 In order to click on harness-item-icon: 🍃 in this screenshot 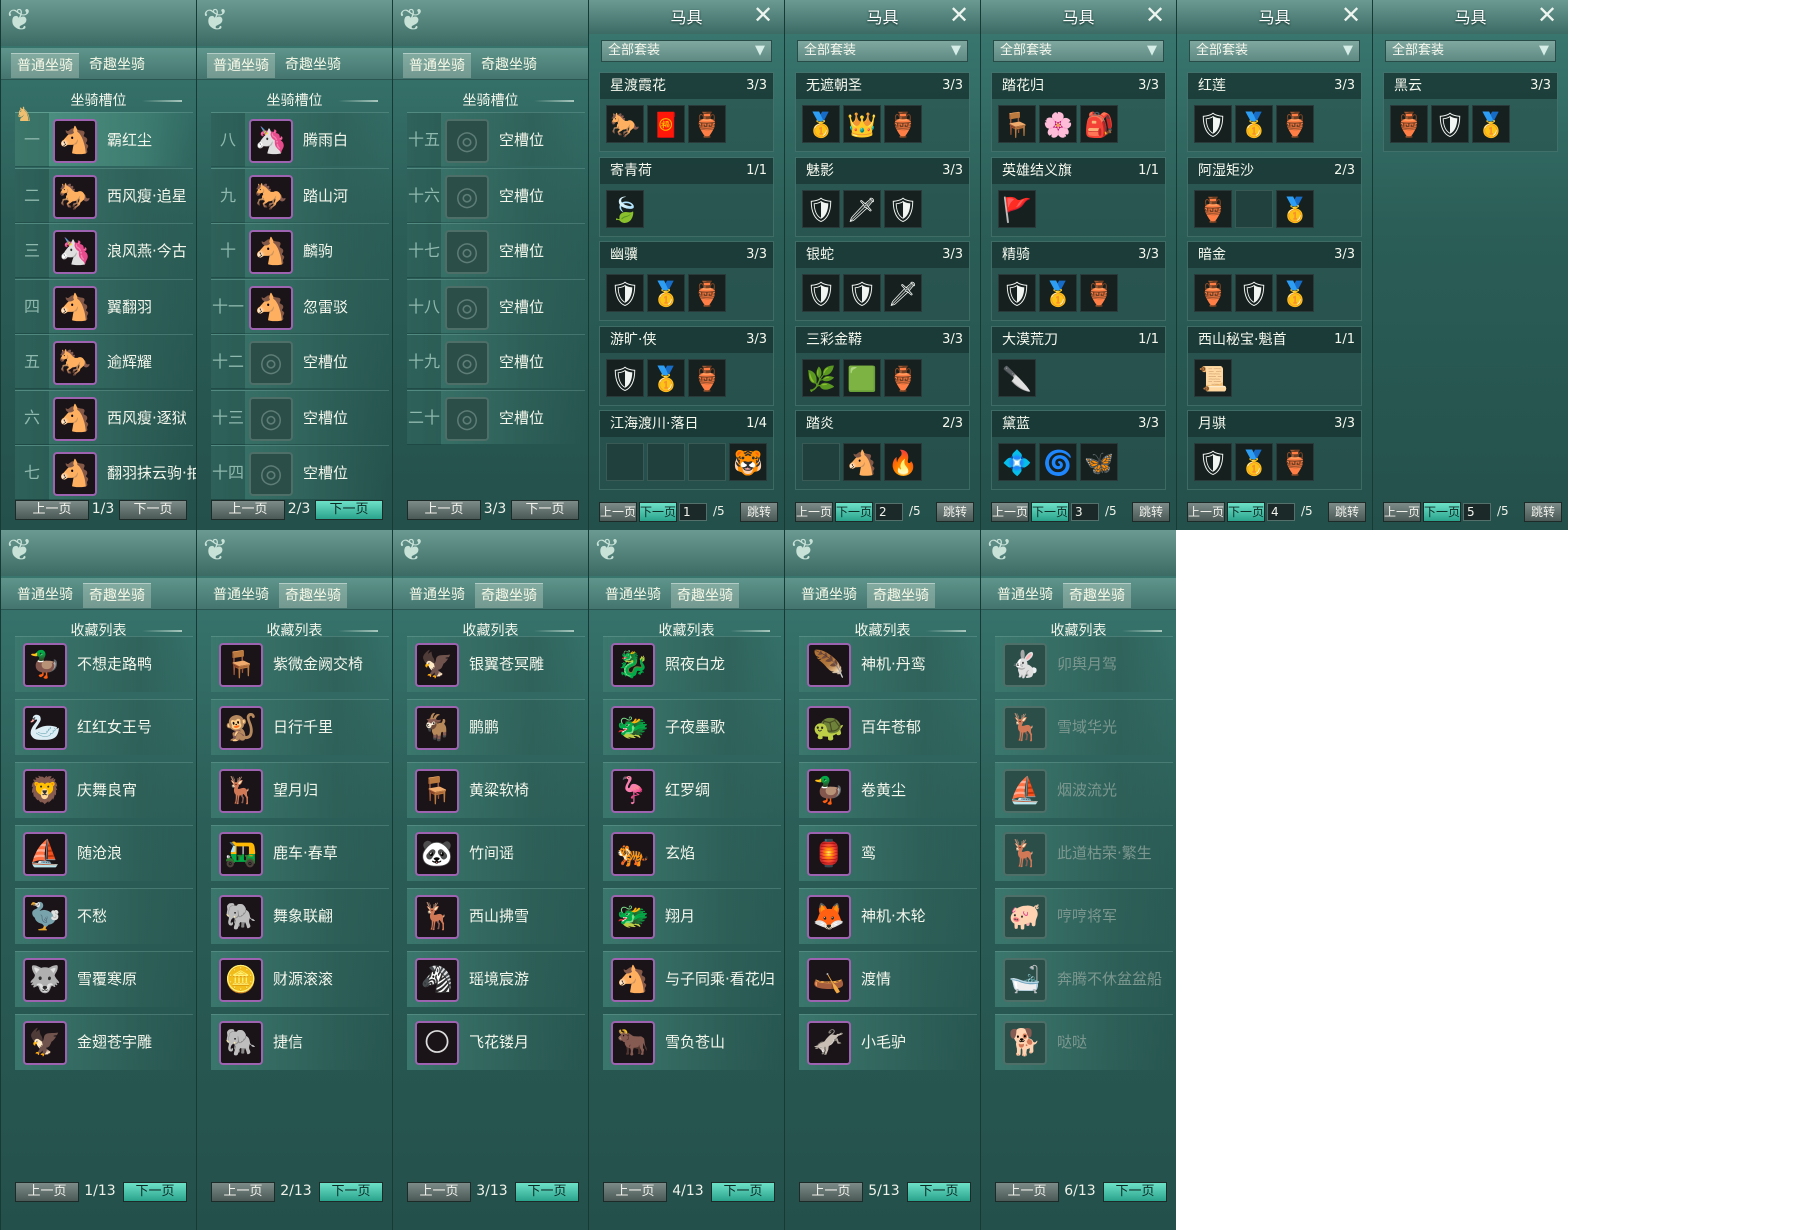, I will do `click(625, 208)`.